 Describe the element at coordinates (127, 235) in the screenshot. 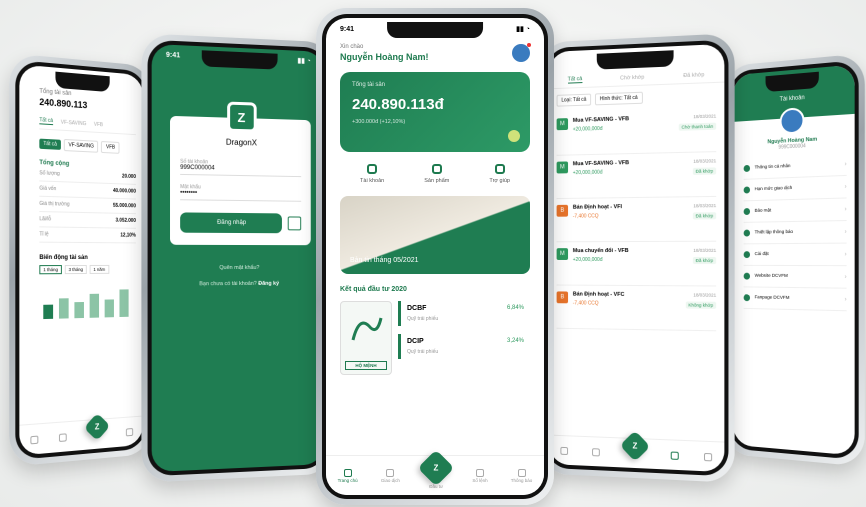

I see `row-value: 12,10%` at that location.